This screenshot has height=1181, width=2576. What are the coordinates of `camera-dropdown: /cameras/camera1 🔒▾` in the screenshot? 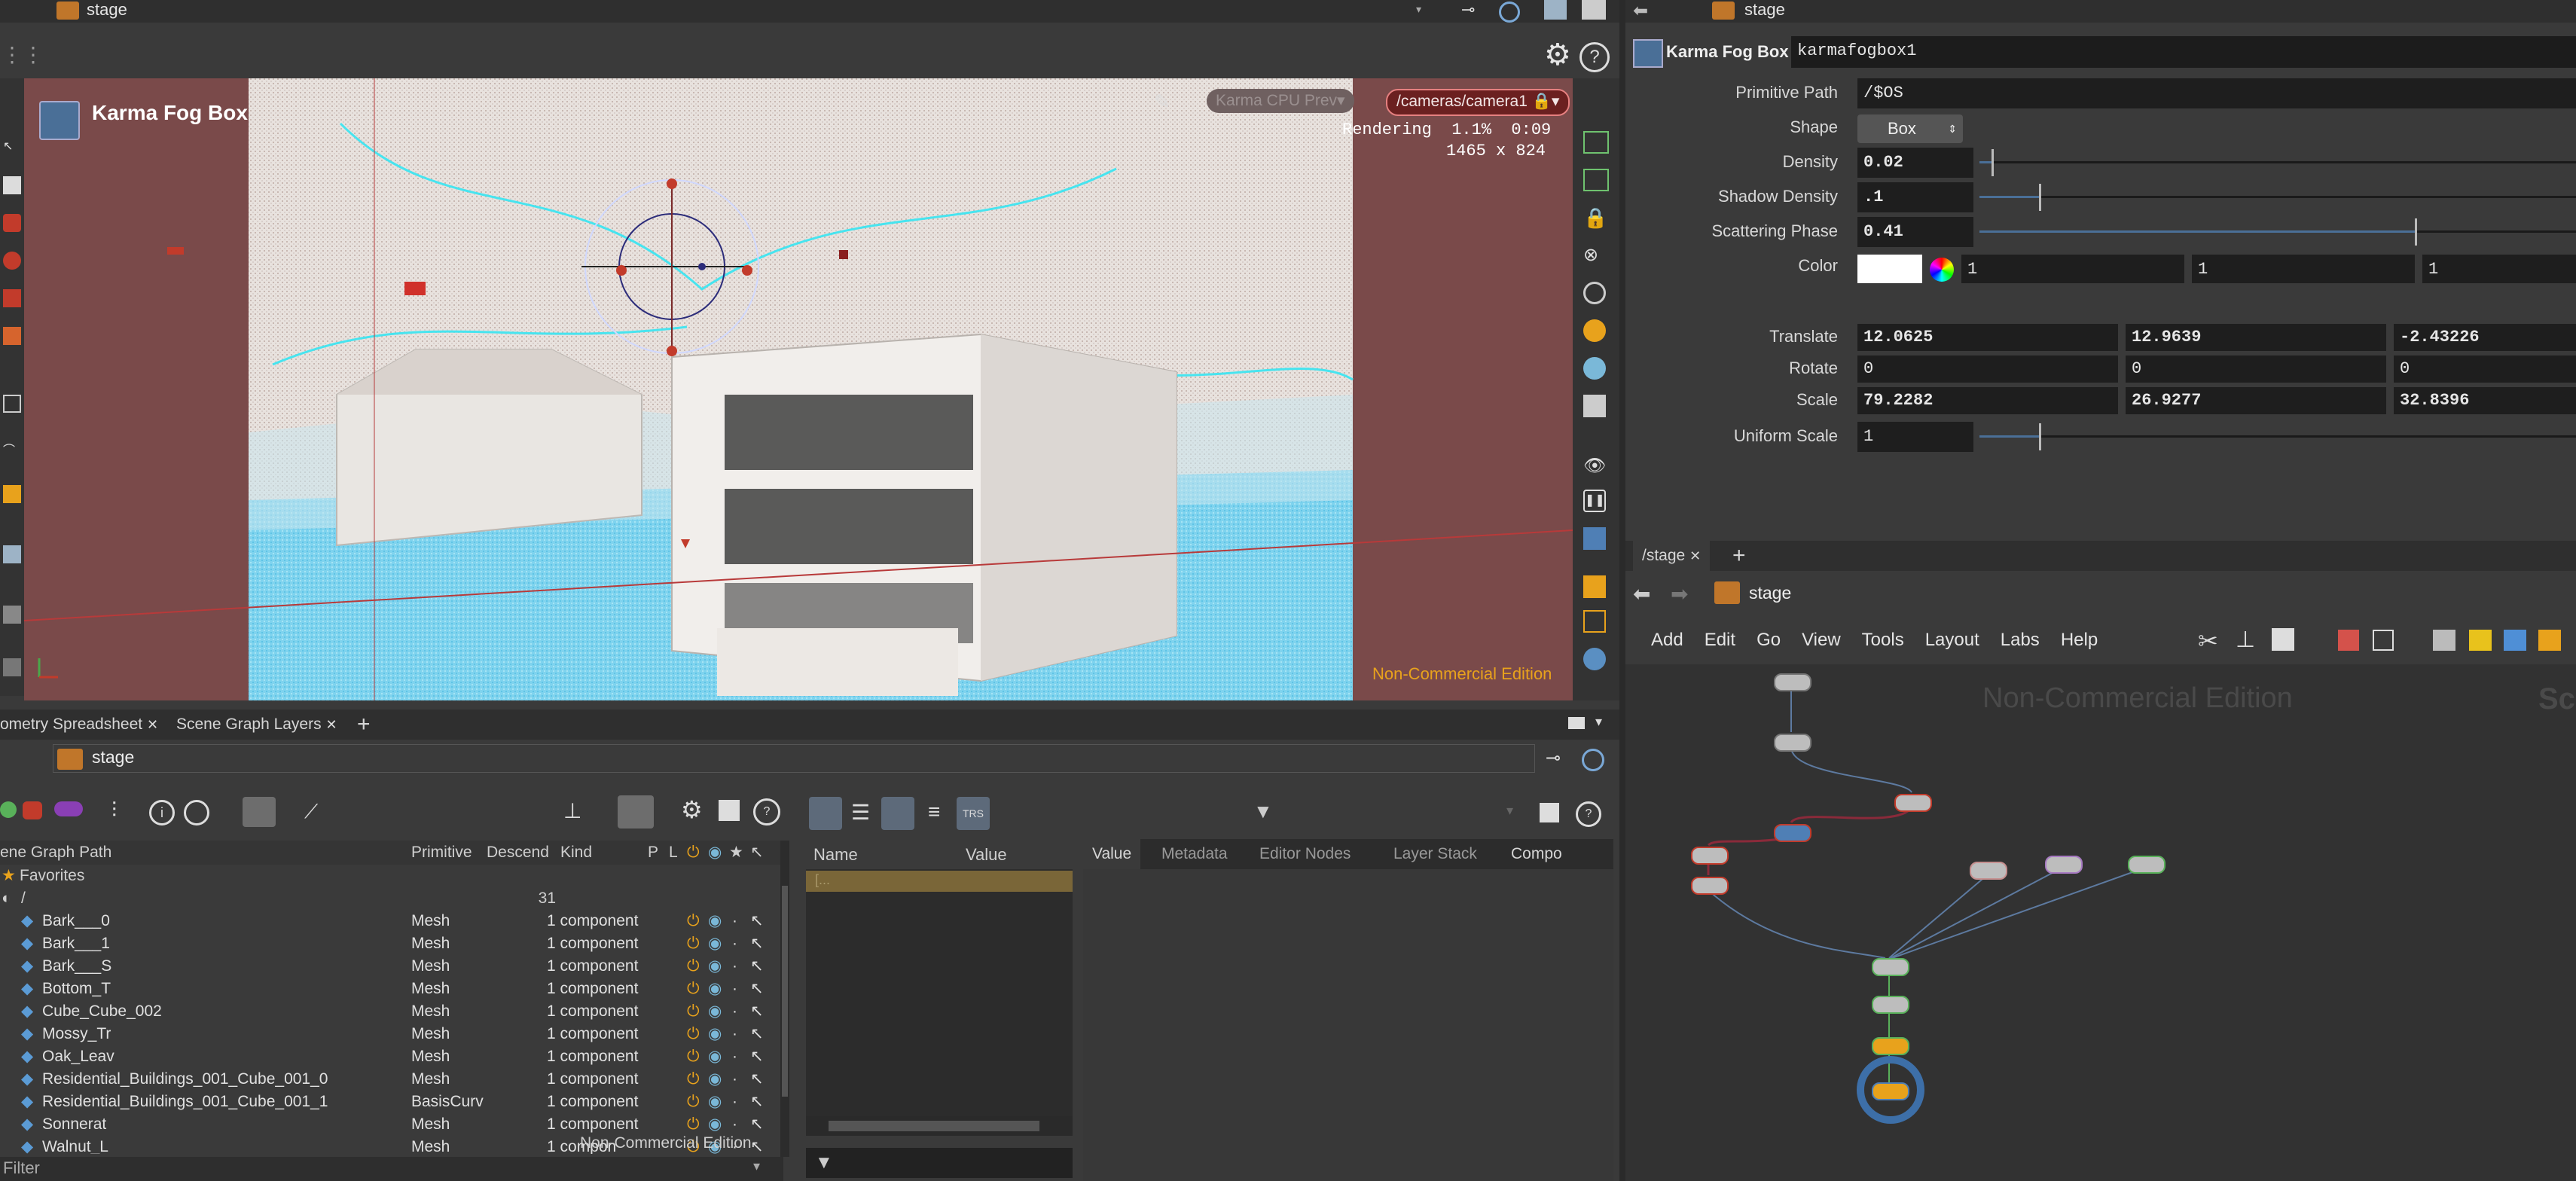 It's located at (1478, 103).